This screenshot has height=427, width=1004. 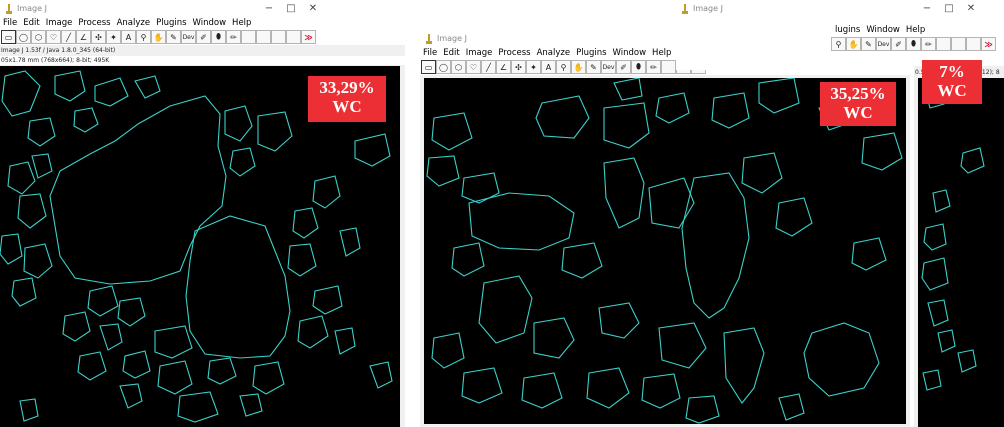 I want to click on menu-bar: lugins Window Help, so click(x=918, y=30).